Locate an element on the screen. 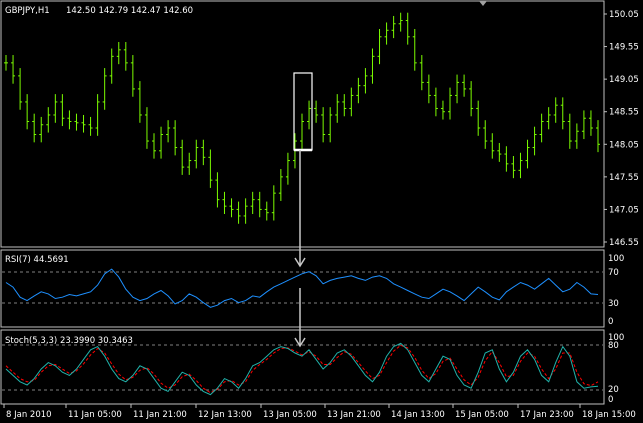 This screenshot has width=643, height=423. time-tick-label: 13 Jan 05:00 is located at coordinates (290, 415).